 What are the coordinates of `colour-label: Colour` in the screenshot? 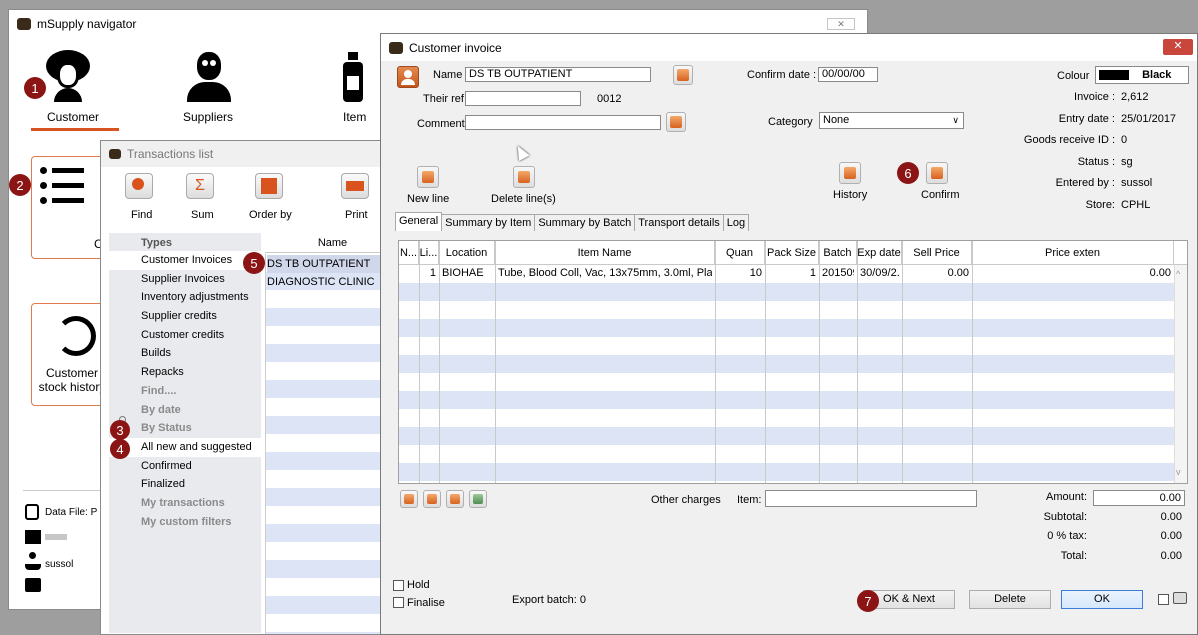 It's located at (1073, 76).